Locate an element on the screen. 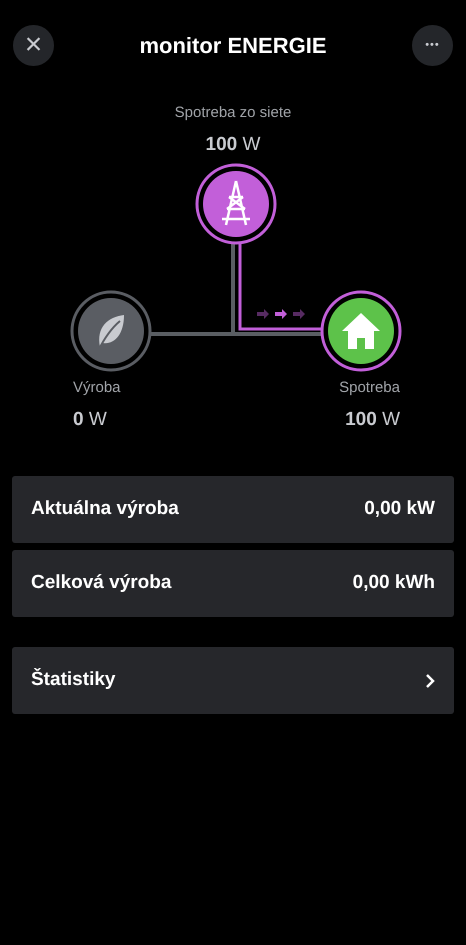 Image resolution: width=466 pixels, height=945 pixels. production-label: Výroba is located at coordinates (97, 388).